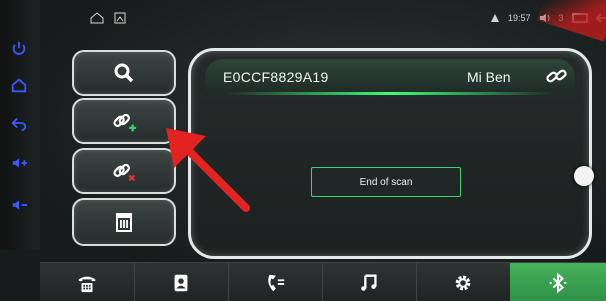 Image resolution: width=606 pixels, height=301 pixels. Describe the element at coordinates (519, 17) in the screenshot. I see `clock: 19:57` at that location.